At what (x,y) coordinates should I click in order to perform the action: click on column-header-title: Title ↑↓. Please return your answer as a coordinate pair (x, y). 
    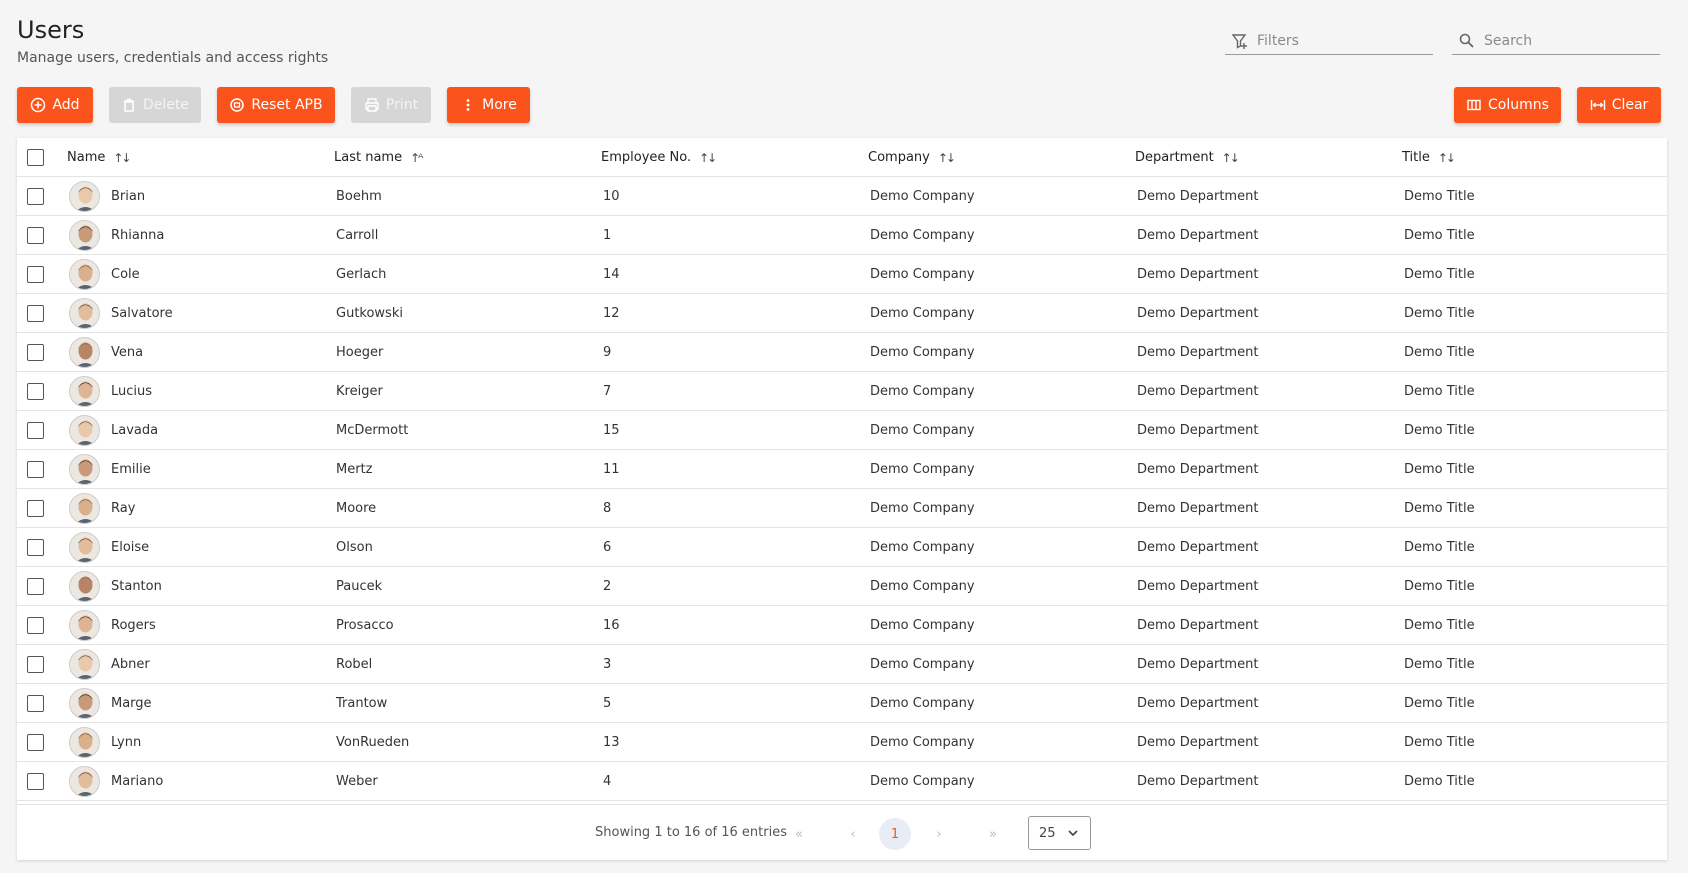
    Looking at the image, I should click on (1429, 157).